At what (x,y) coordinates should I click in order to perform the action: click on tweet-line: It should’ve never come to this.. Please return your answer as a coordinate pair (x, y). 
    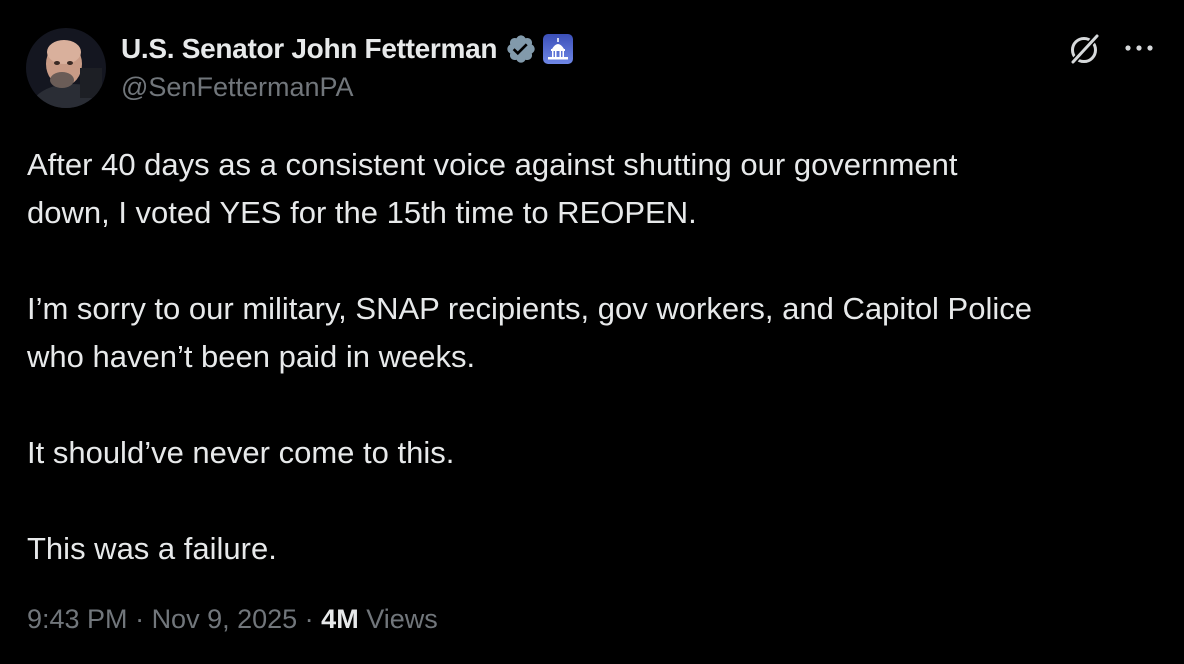
    Looking at the image, I should click on (241, 452).